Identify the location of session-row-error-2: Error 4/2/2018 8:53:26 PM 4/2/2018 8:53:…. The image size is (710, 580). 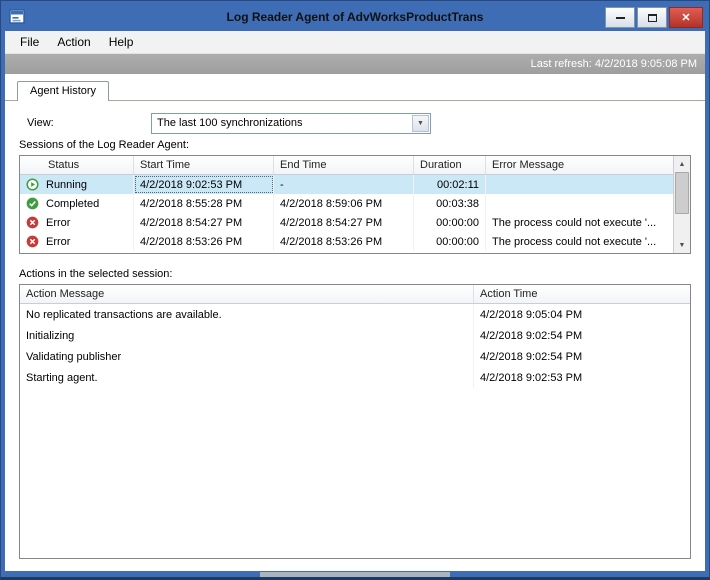
(346, 241).